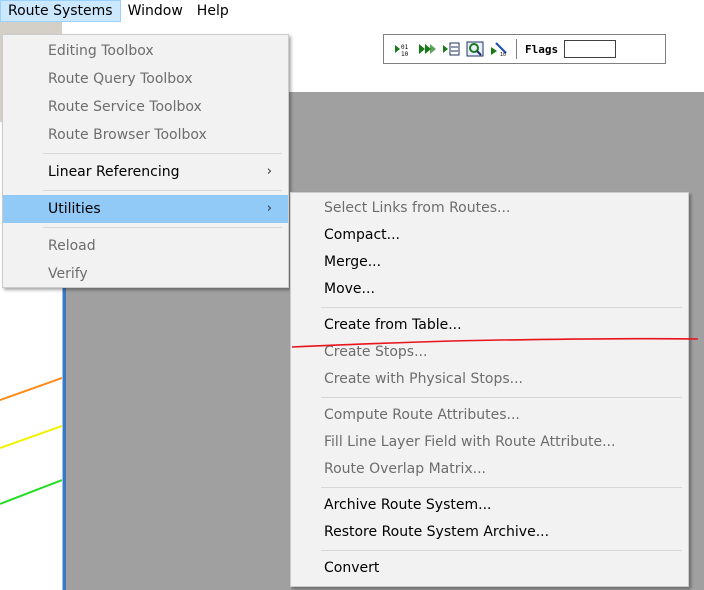  Describe the element at coordinates (145, 209) in the screenshot. I see `menu-item-utilities: Utilities ›` at that location.